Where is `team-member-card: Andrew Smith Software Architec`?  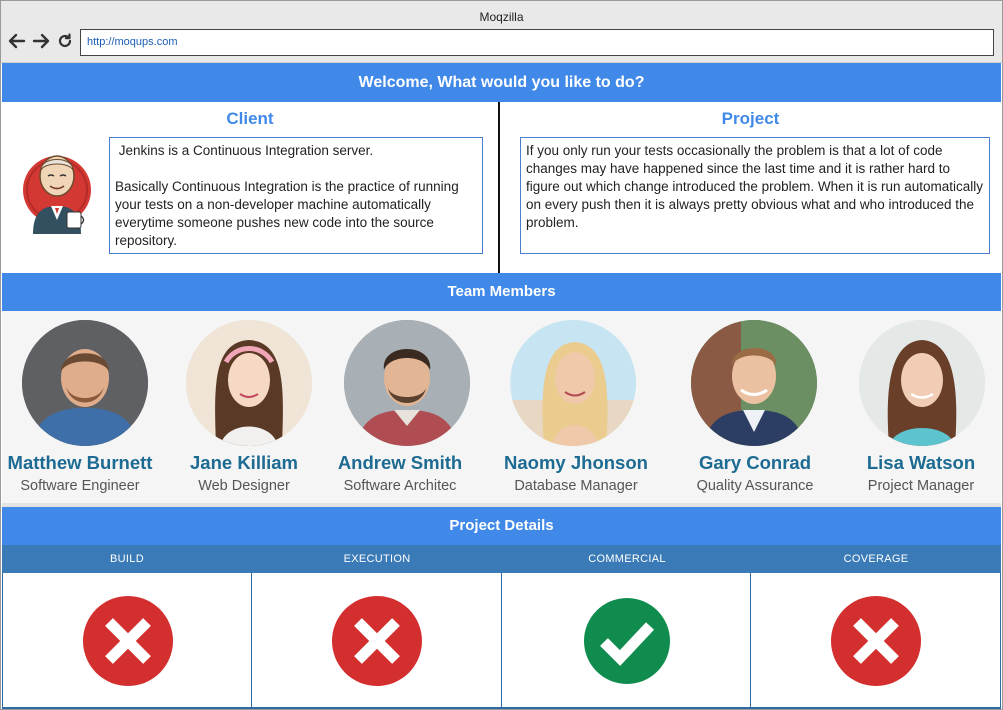
team-member-card: Andrew Smith Software Architec is located at coordinates (400, 406).